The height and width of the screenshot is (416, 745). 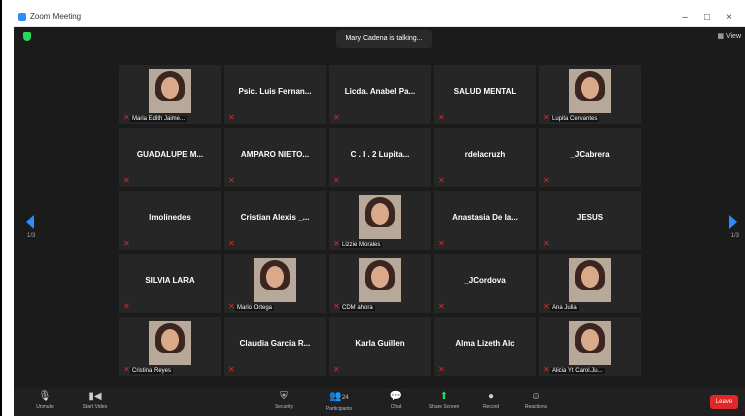 I want to click on participant-tile: _JCabrera ✕, so click(x=590, y=157).